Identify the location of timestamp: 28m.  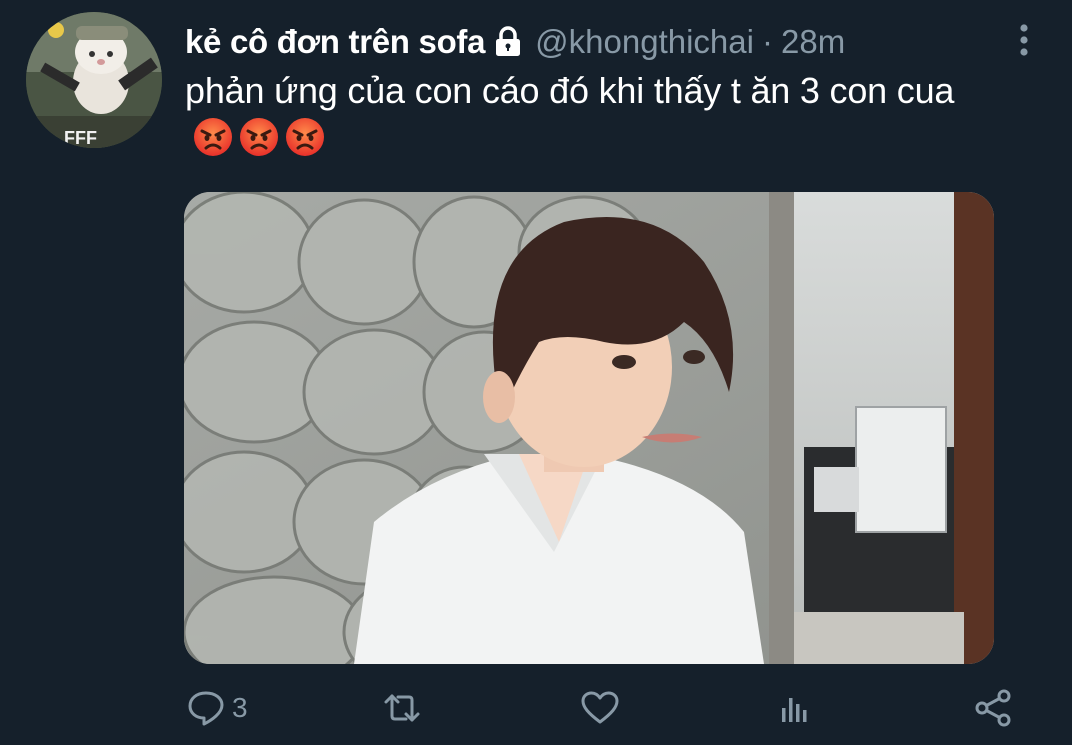
(813, 42).